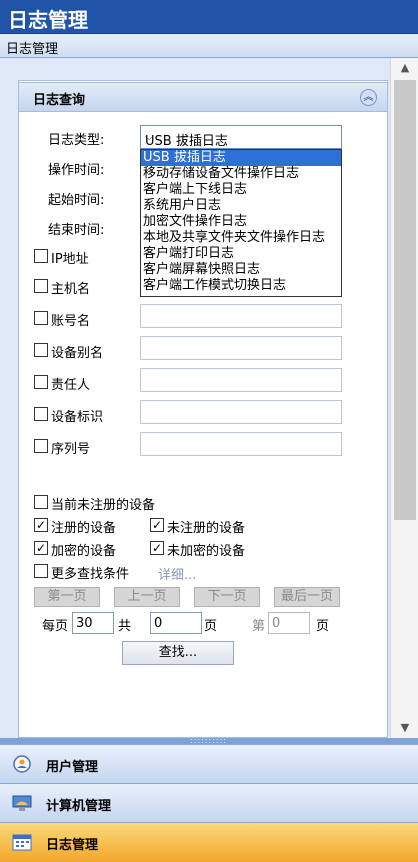 Image resolution: width=418 pixels, height=862 pixels. Describe the element at coordinates (203, 97) in the screenshot. I see `log-query-section-header: 日志查询 ︽` at that location.